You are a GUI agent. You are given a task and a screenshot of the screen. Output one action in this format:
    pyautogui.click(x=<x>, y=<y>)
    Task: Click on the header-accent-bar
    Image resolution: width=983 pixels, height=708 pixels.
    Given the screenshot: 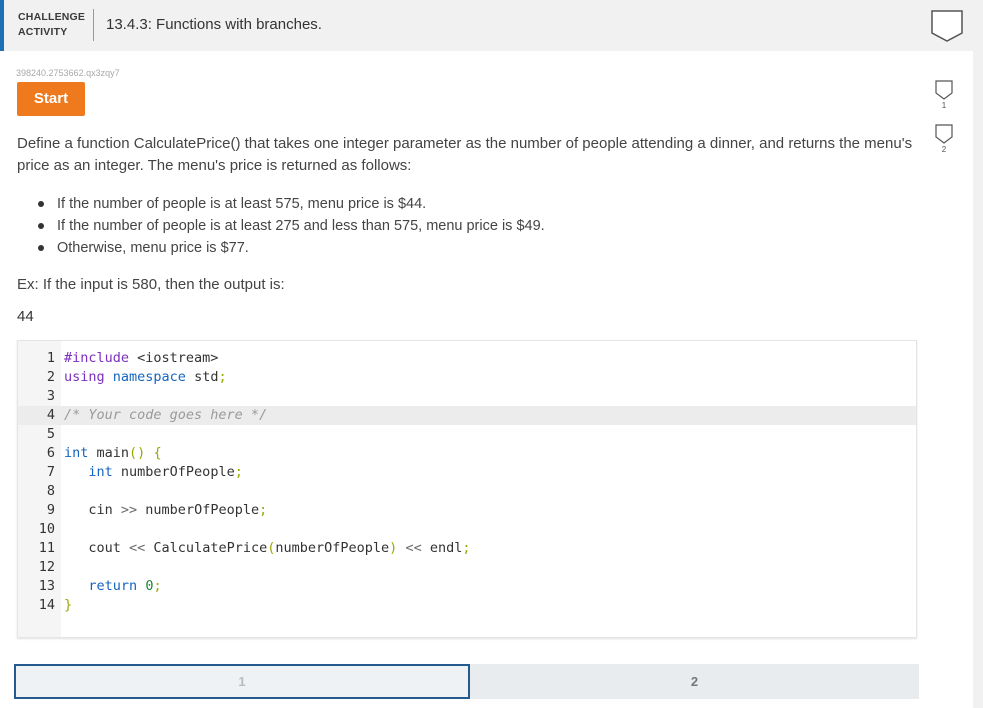 What is the action you would take?
    pyautogui.click(x=2, y=25)
    